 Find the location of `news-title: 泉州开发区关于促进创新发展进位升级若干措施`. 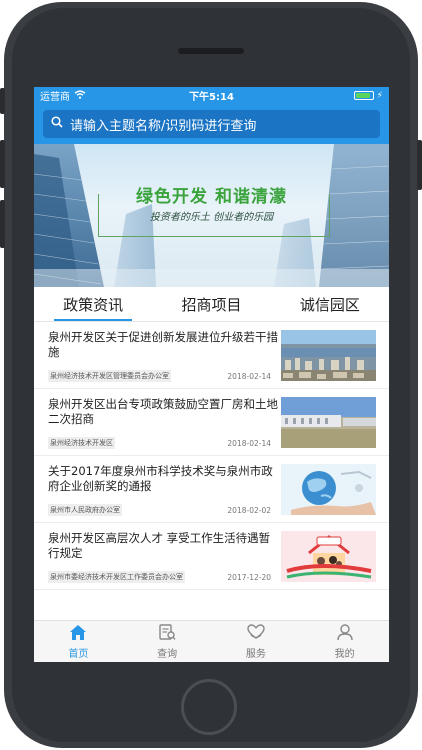

news-title: 泉州开发区关于促进创新发展进位升级若干措施 is located at coordinates (163, 344).